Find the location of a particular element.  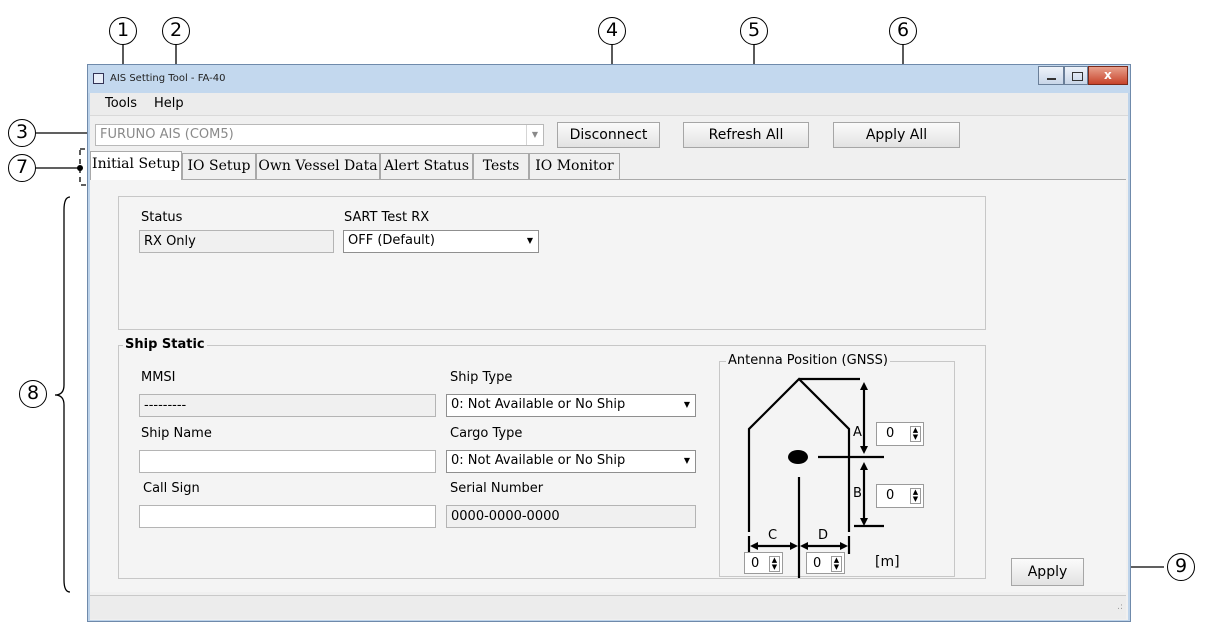

maximize-icon is located at coordinates (1077, 76).